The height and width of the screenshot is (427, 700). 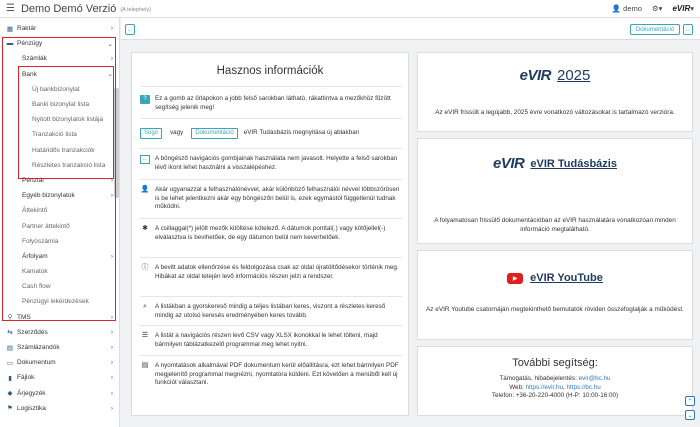 I want to click on invoice-icon: ▤, so click(x=10, y=348).